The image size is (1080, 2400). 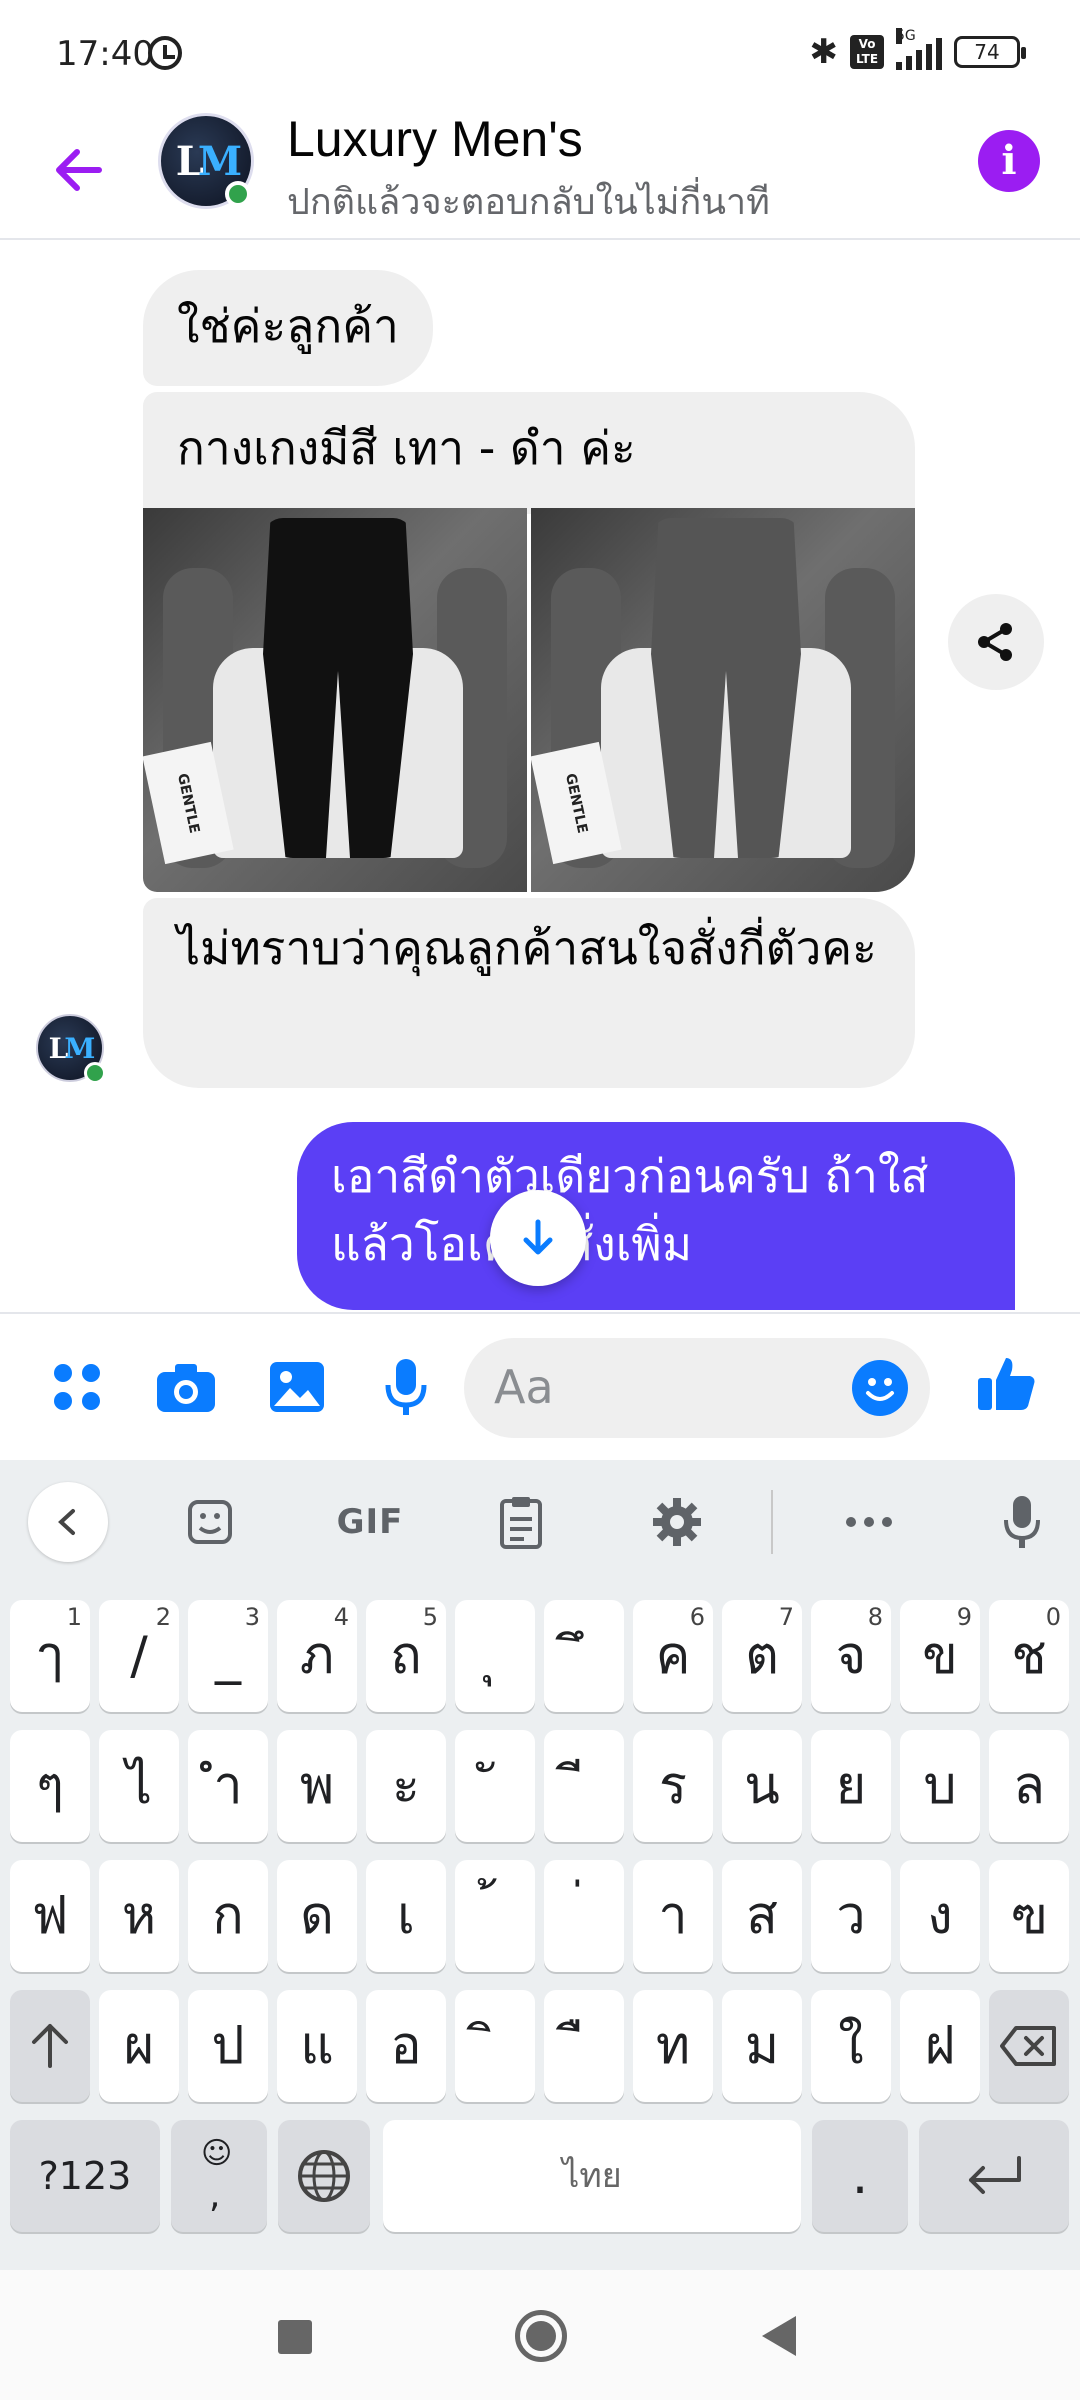 What do you see at coordinates (540, 1925) in the screenshot?
I see `key-row-3: ฟ ห ก ด เ ้ ่ า ส ว ง ฃ` at bounding box center [540, 1925].